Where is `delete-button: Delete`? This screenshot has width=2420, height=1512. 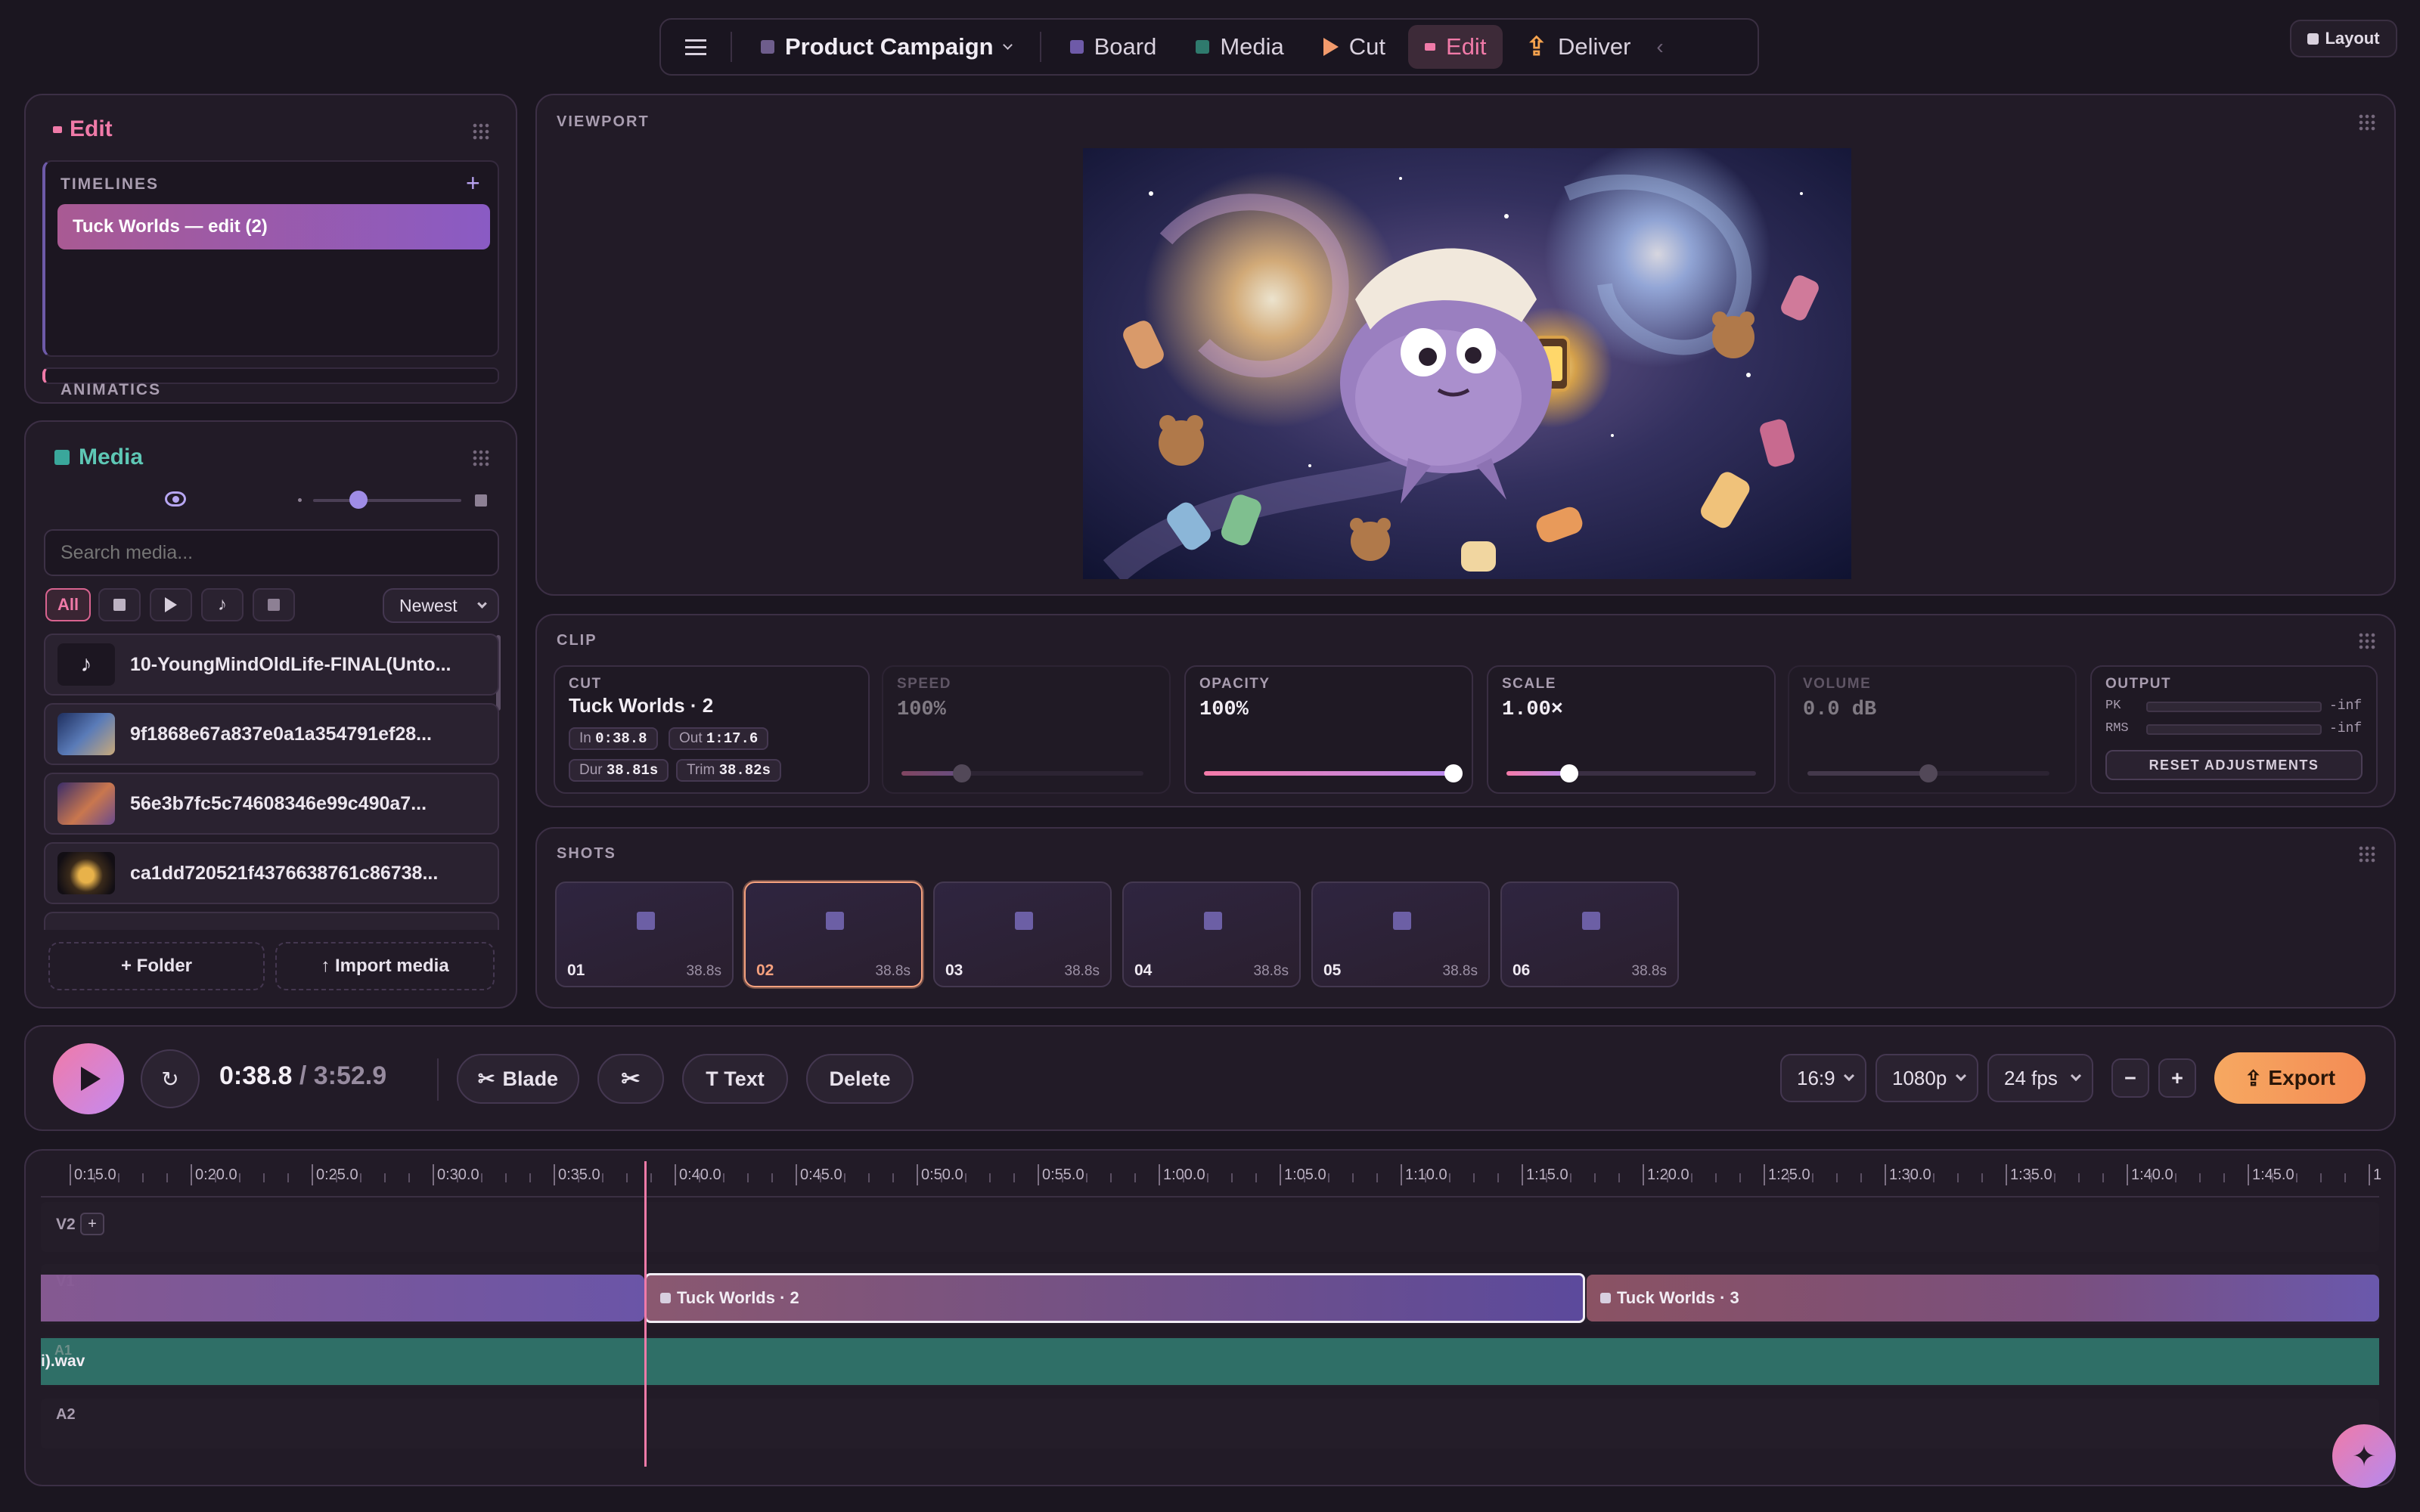
delete-button: Delete is located at coordinates (860, 1079).